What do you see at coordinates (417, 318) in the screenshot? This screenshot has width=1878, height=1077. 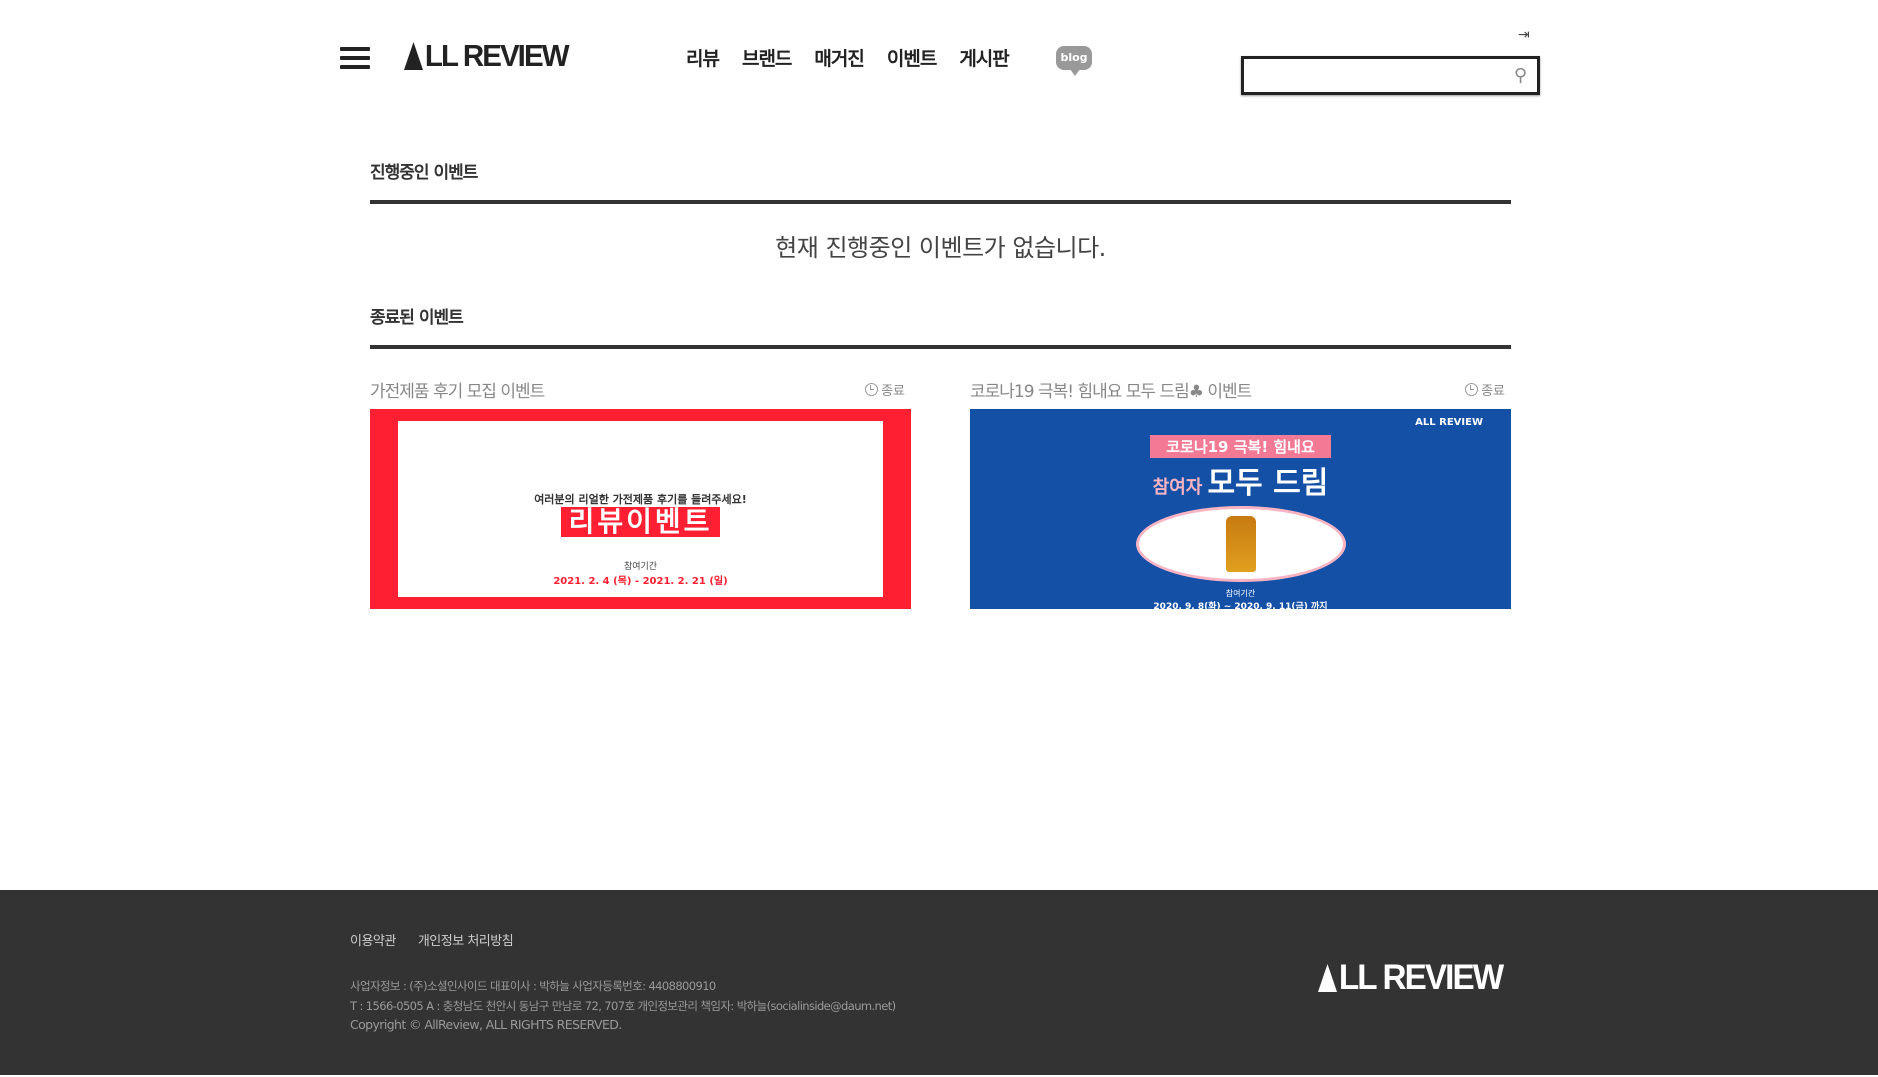 I see `ended-title: 종료된 이벤트` at bounding box center [417, 318].